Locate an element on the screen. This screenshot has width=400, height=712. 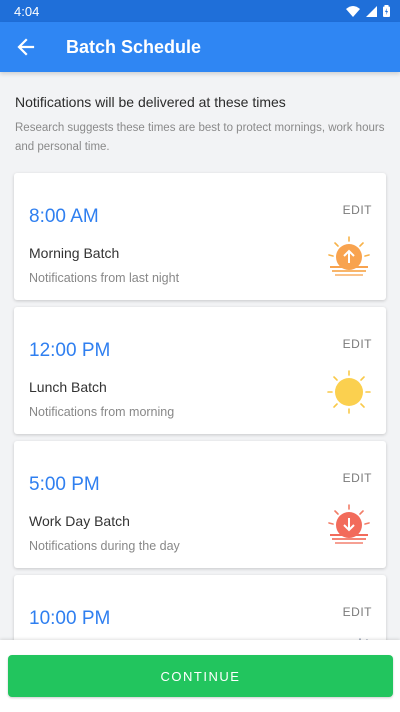
status-icons is located at coordinates (368, 11).